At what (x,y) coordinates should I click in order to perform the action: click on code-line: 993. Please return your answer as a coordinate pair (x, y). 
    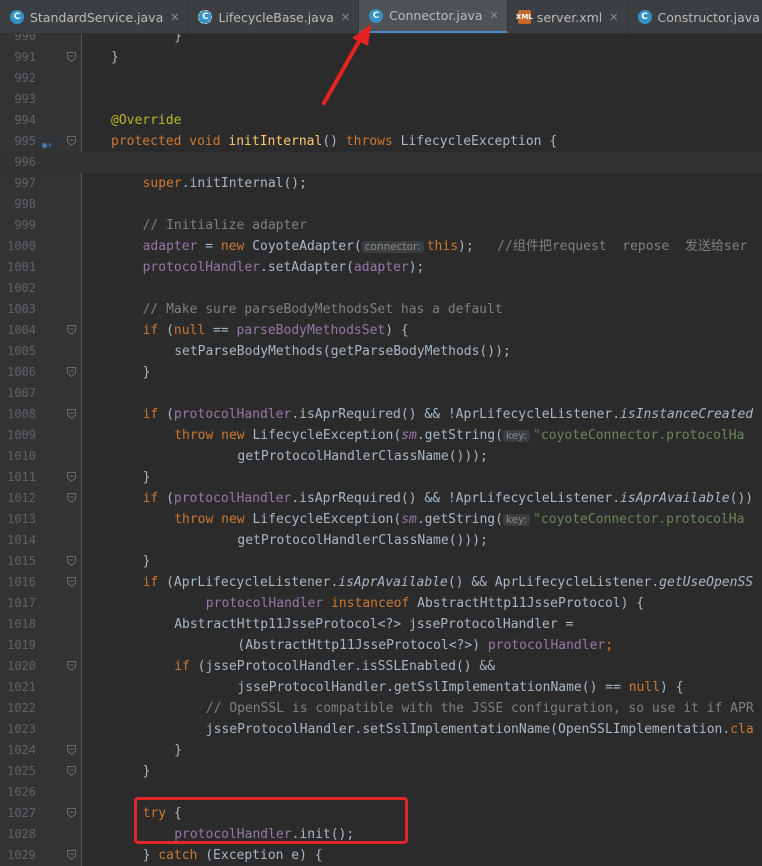
    Looking at the image, I should click on (381, 99).